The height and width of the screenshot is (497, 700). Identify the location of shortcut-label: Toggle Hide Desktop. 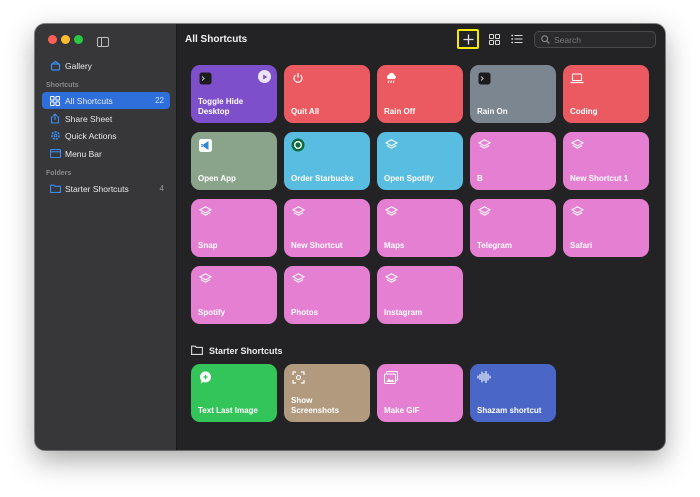
(221, 106).